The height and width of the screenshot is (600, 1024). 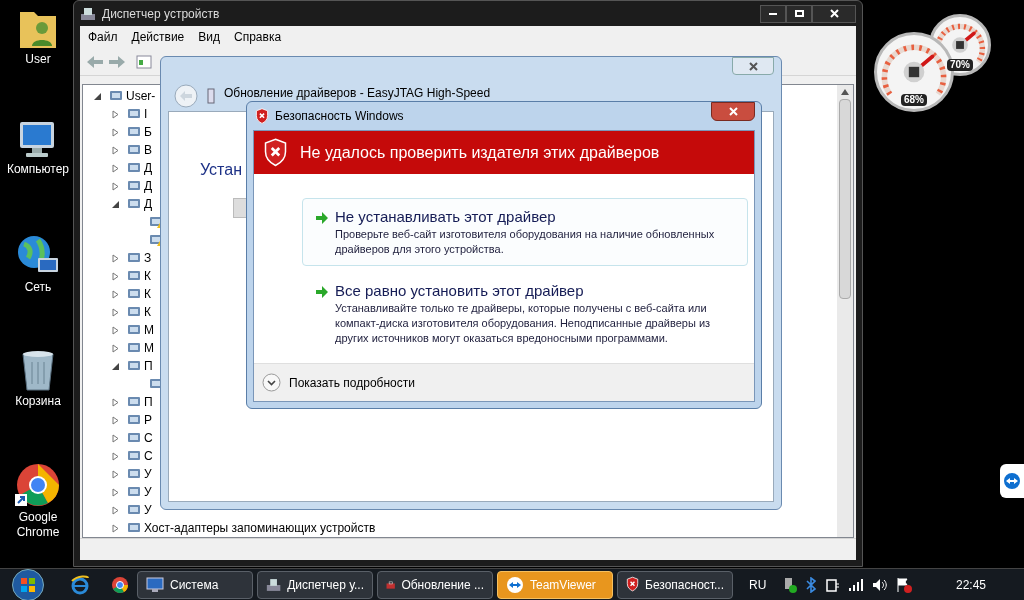 What do you see at coordinates (799, 13) in the screenshot?
I see `maximize-button` at bounding box center [799, 13].